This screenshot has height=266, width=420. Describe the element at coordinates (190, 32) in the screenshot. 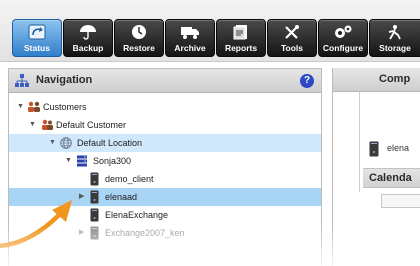

I see `truck-icon` at that location.